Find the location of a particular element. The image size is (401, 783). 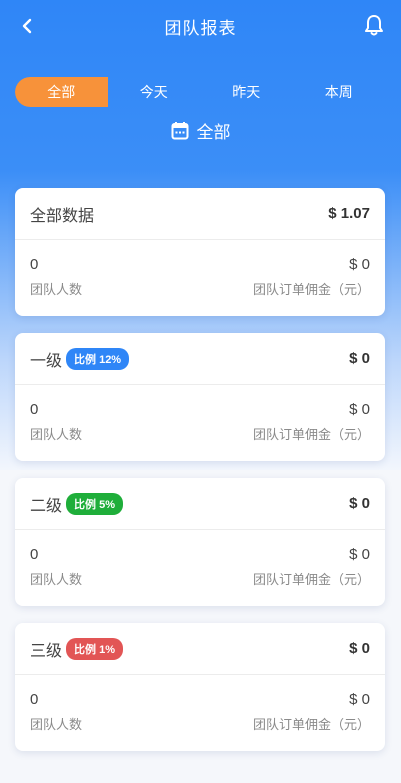

ratio-badge: 比例 5% is located at coordinates (94, 503).